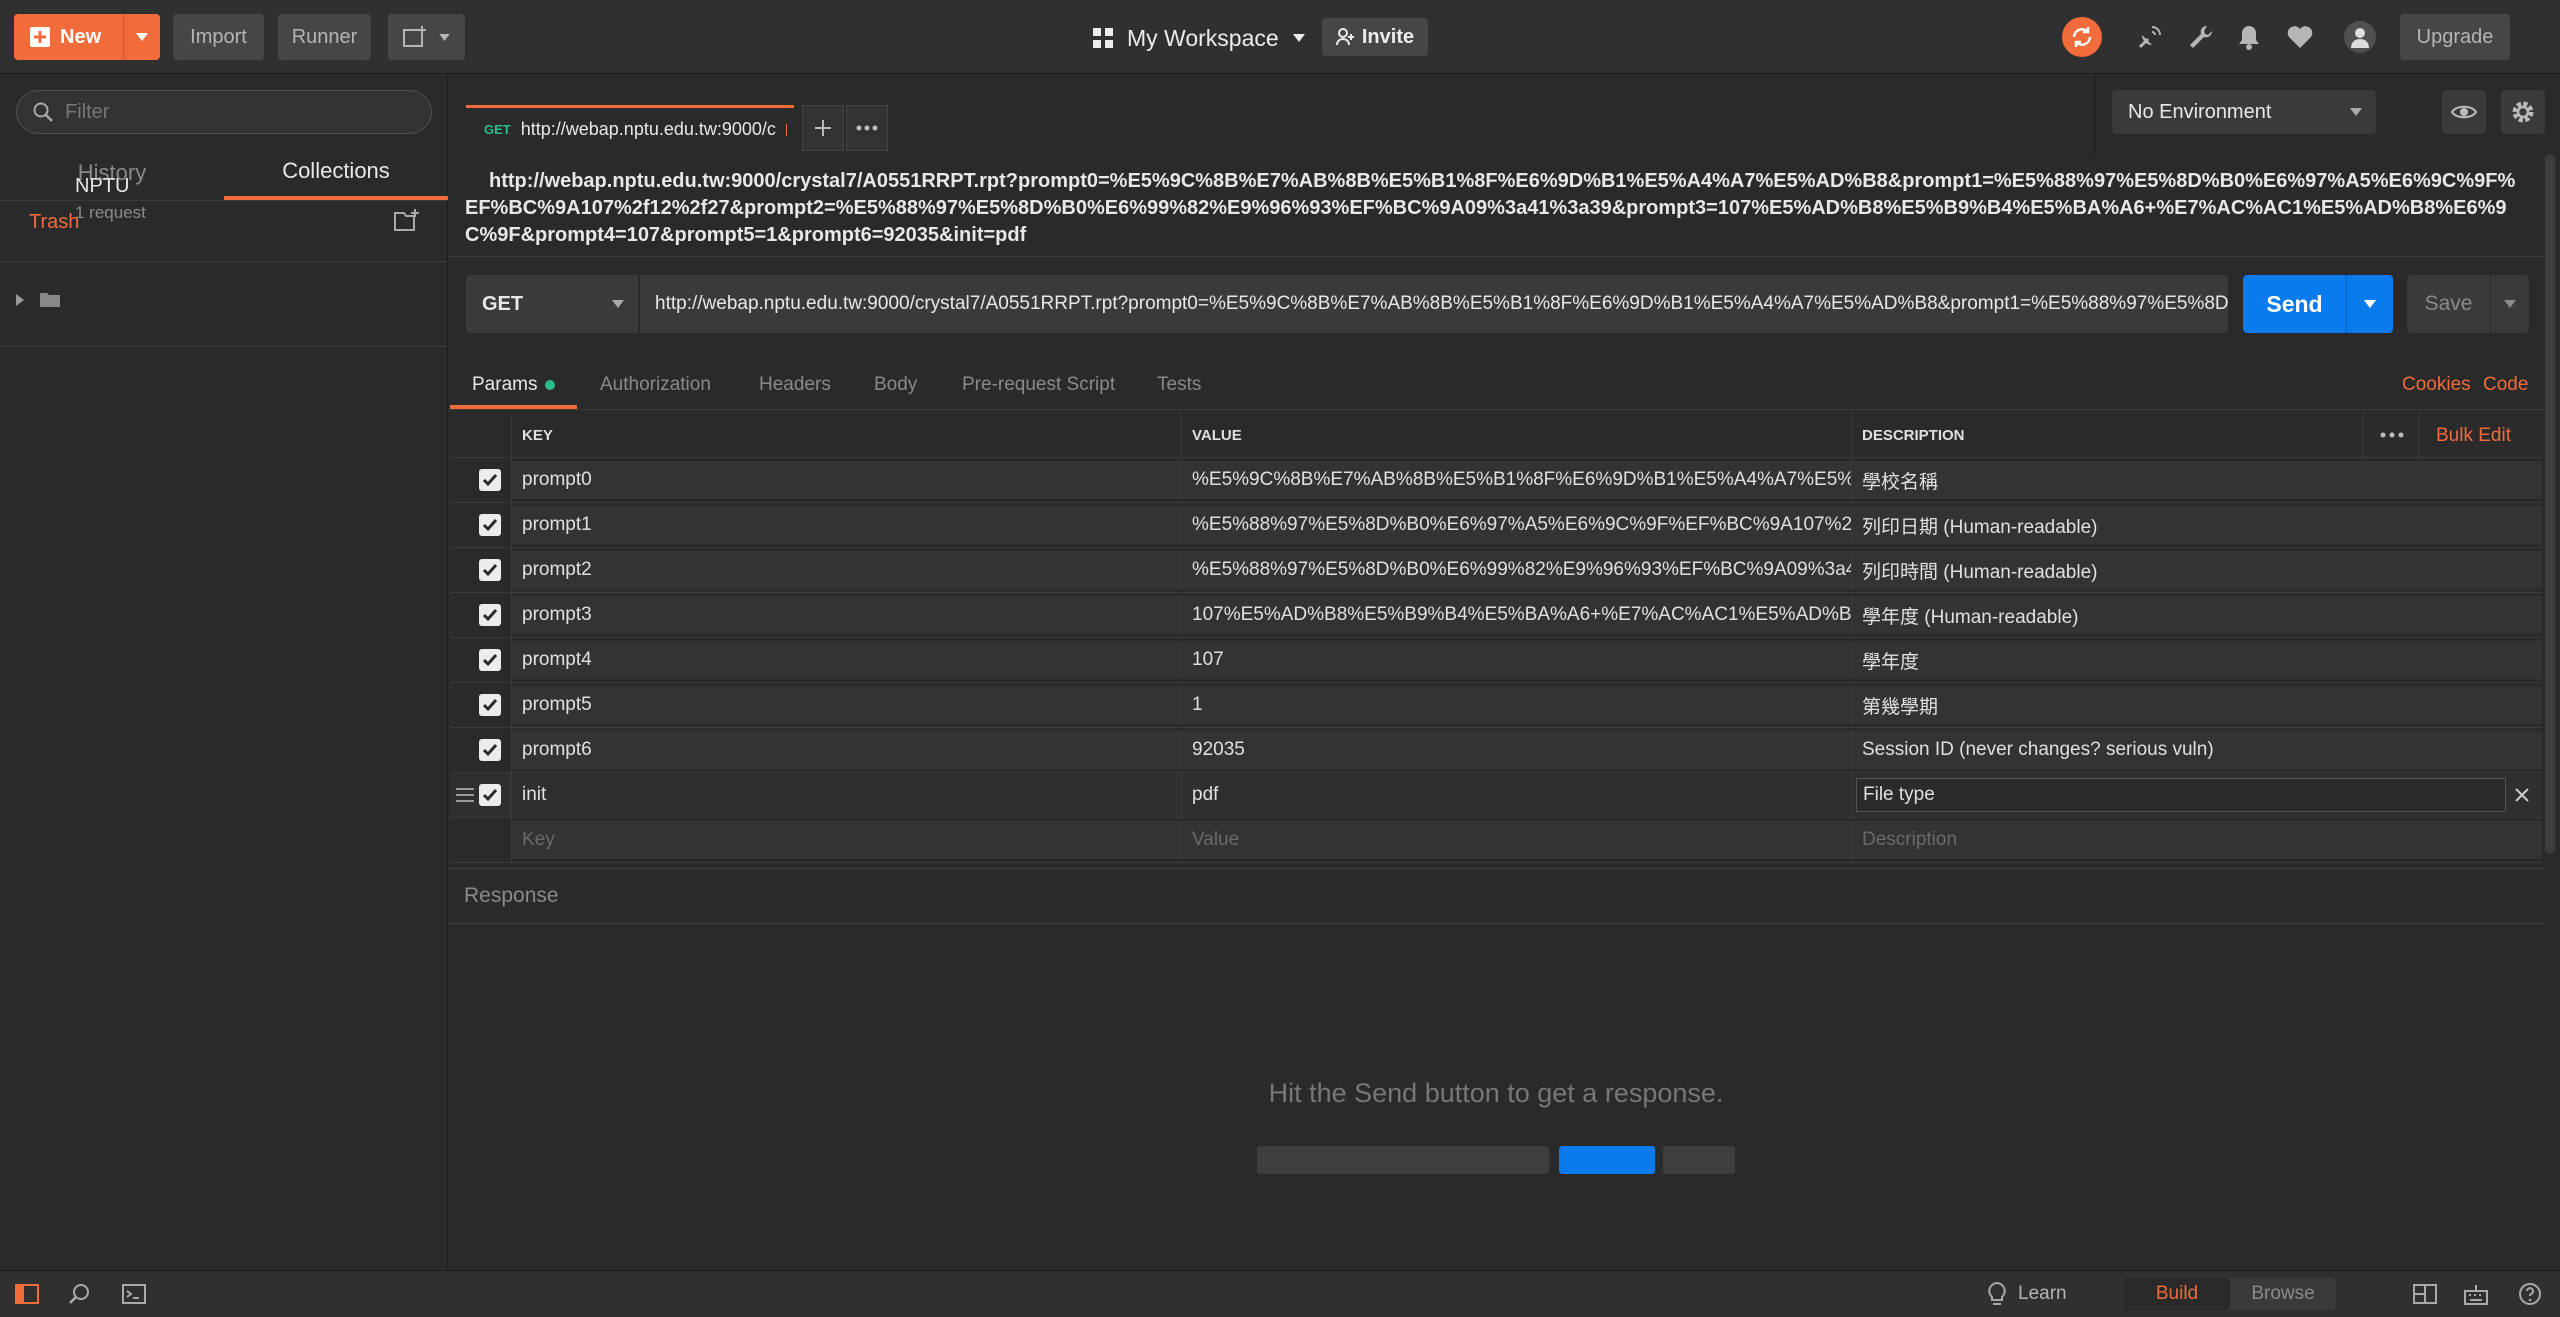 The height and width of the screenshot is (1317, 2560). What do you see at coordinates (2300, 37) in the screenshot?
I see `favorites-button` at bounding box center [2300, 37].